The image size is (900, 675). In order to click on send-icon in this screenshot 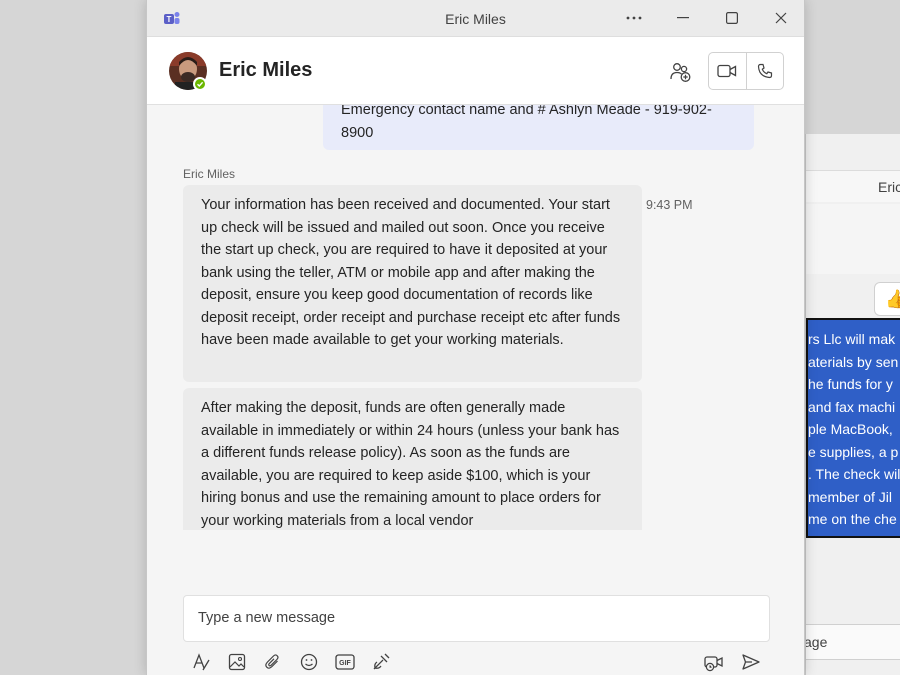, I will do `click(751, 662)`.